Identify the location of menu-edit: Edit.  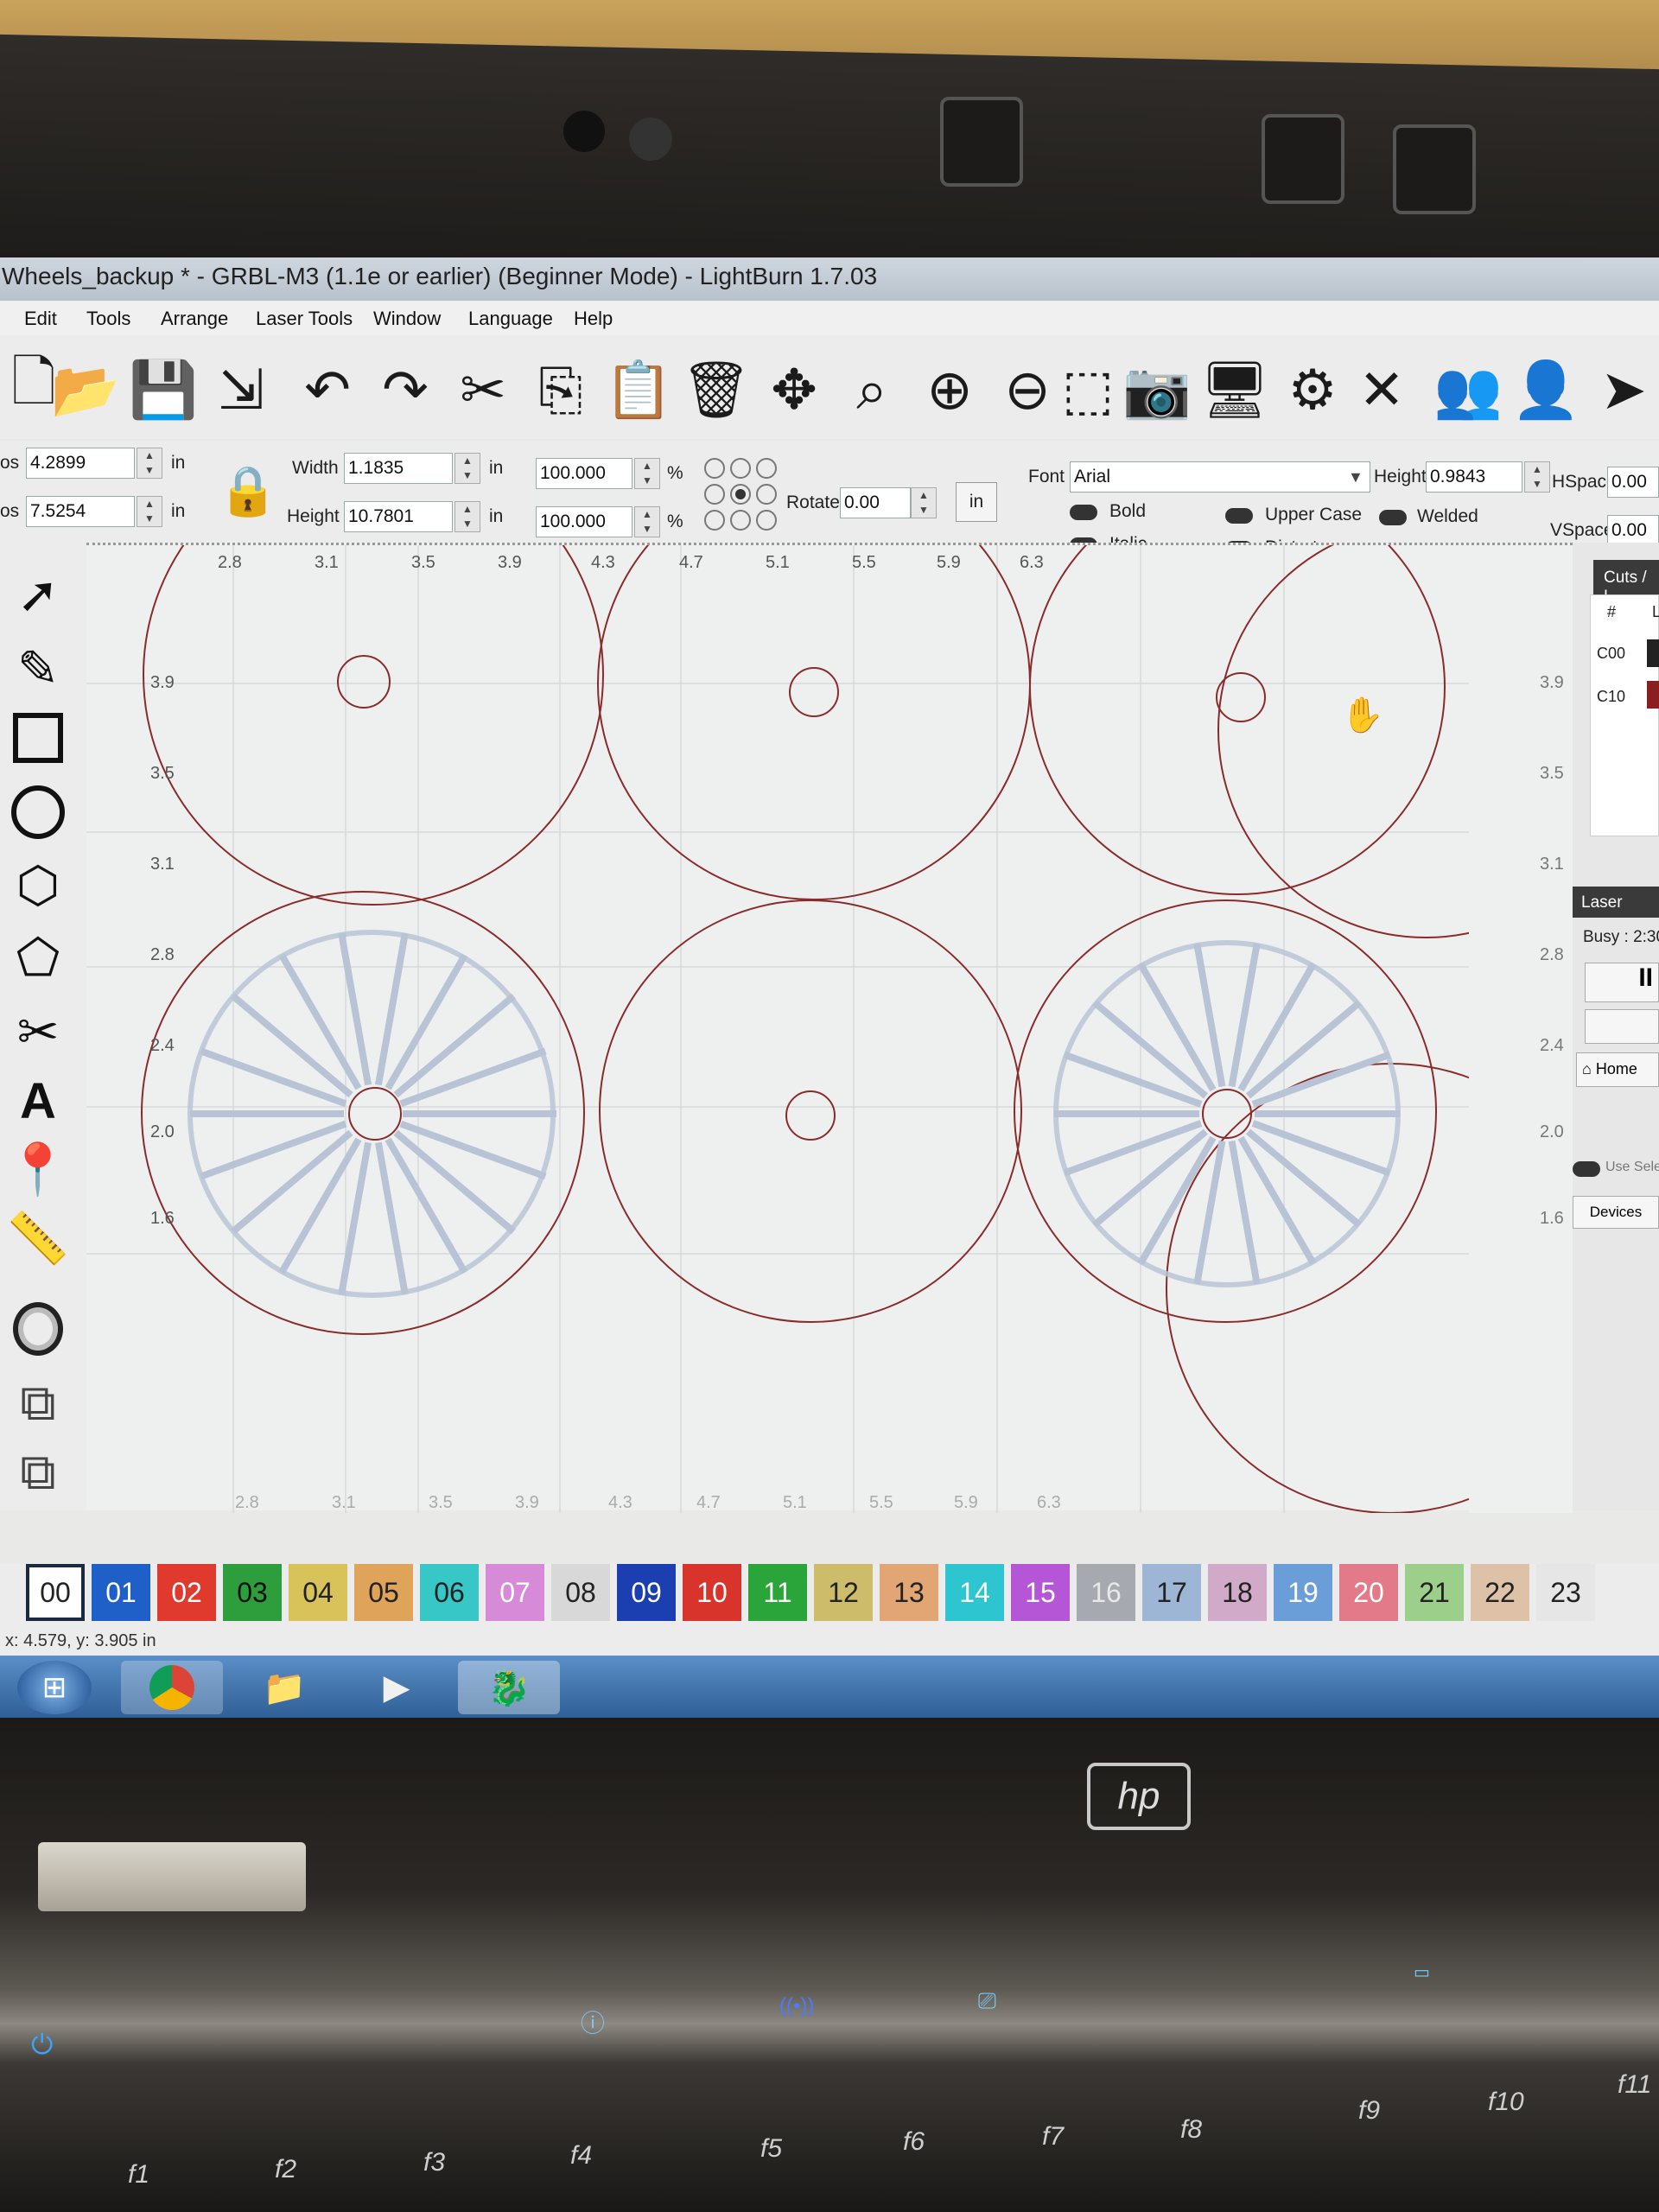
(40, 319).